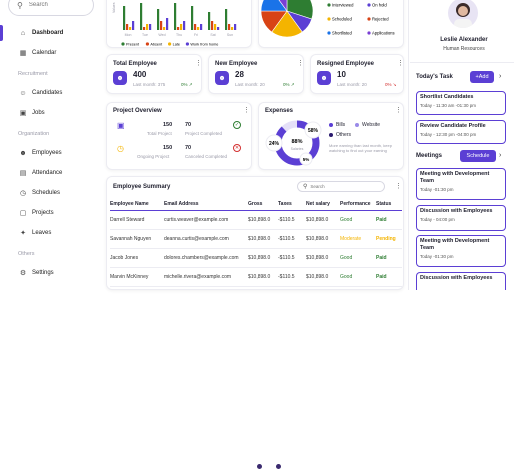 The image size is (520, 472). I want to click on schedule-button: Schedule, so click(478, 156).